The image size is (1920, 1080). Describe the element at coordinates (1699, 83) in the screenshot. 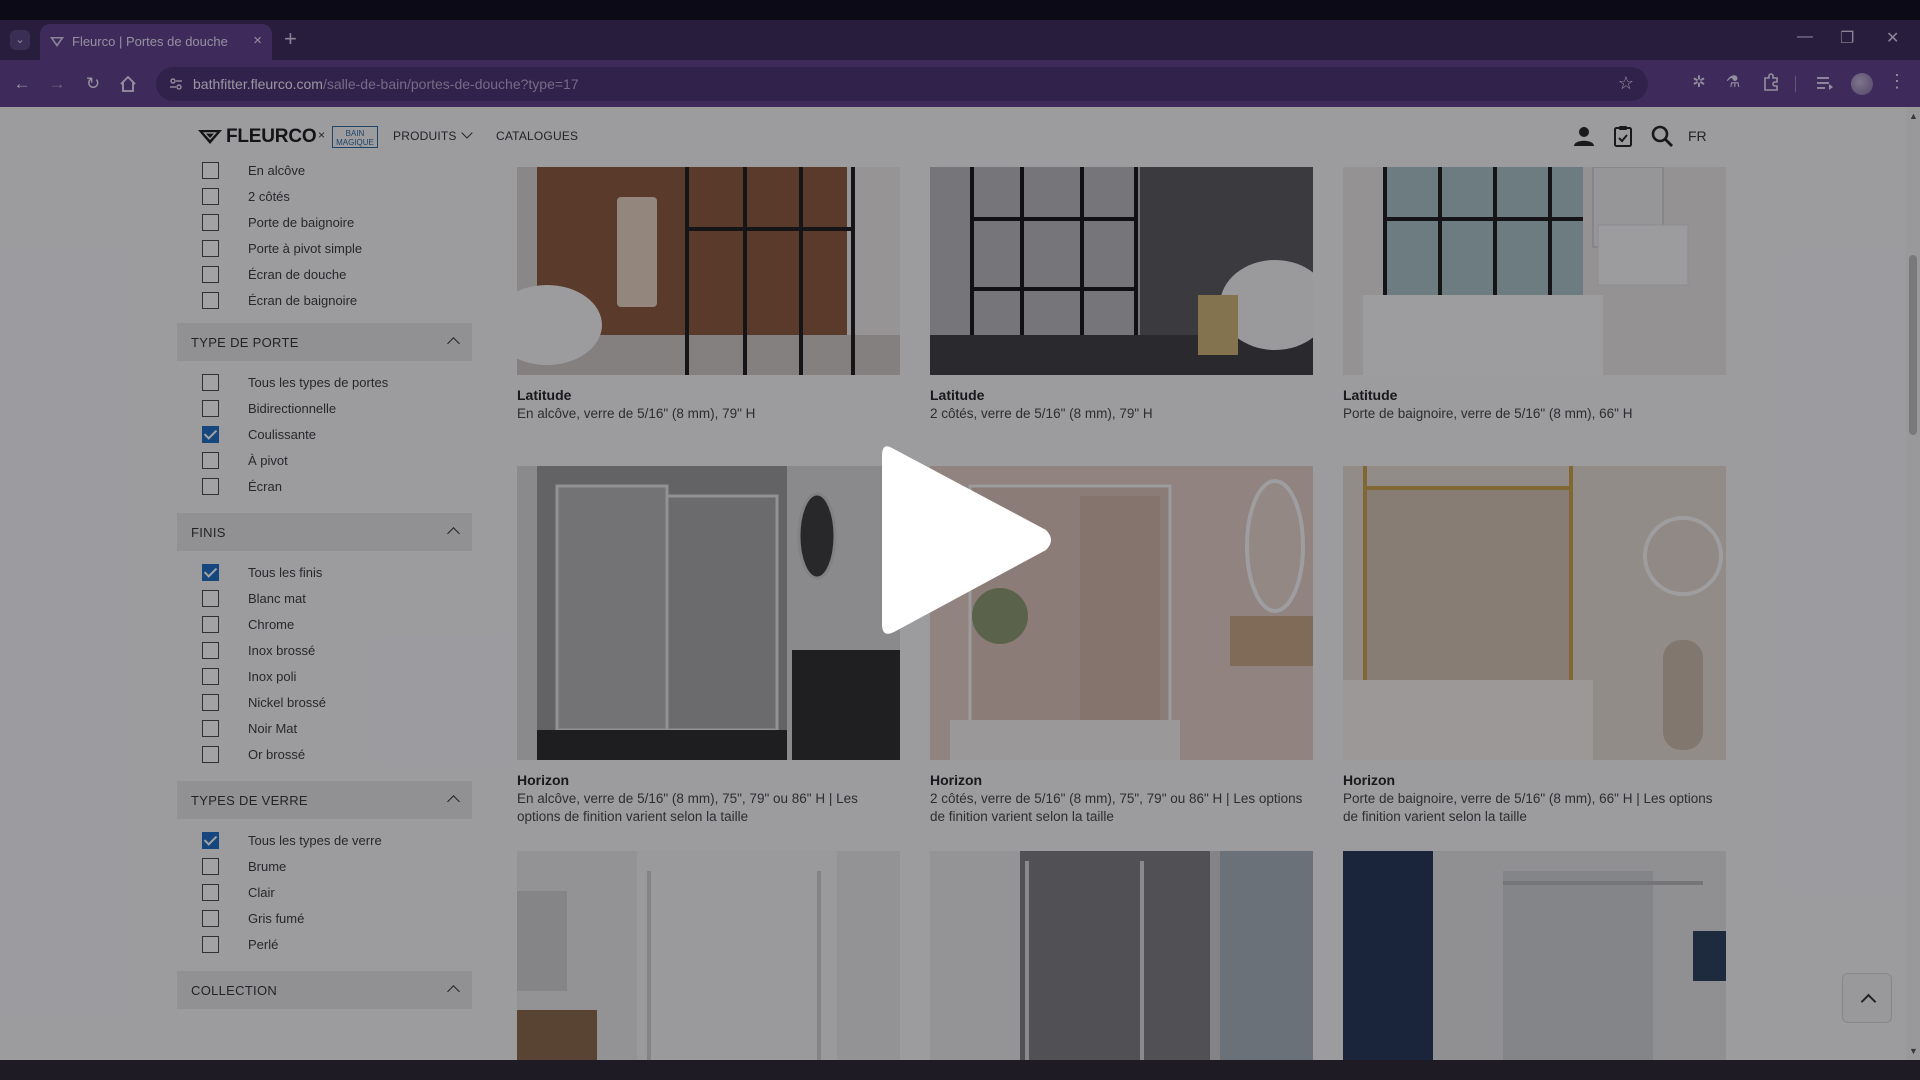

I see `extension-puzzle-dim-icon: ✲` at that location.